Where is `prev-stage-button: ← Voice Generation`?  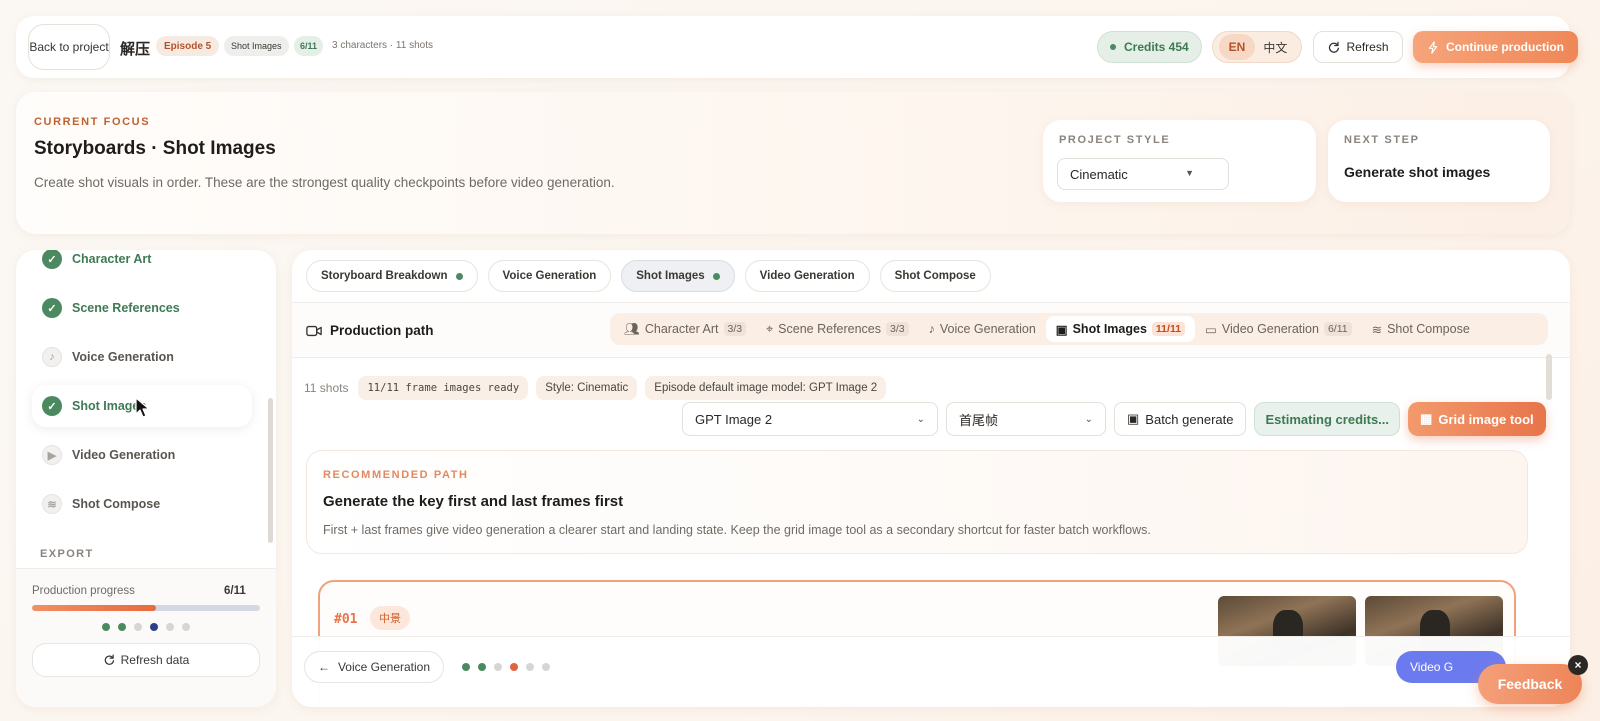
prev-stage-button: ← Voice Generation is located at coordinates (374, 667).